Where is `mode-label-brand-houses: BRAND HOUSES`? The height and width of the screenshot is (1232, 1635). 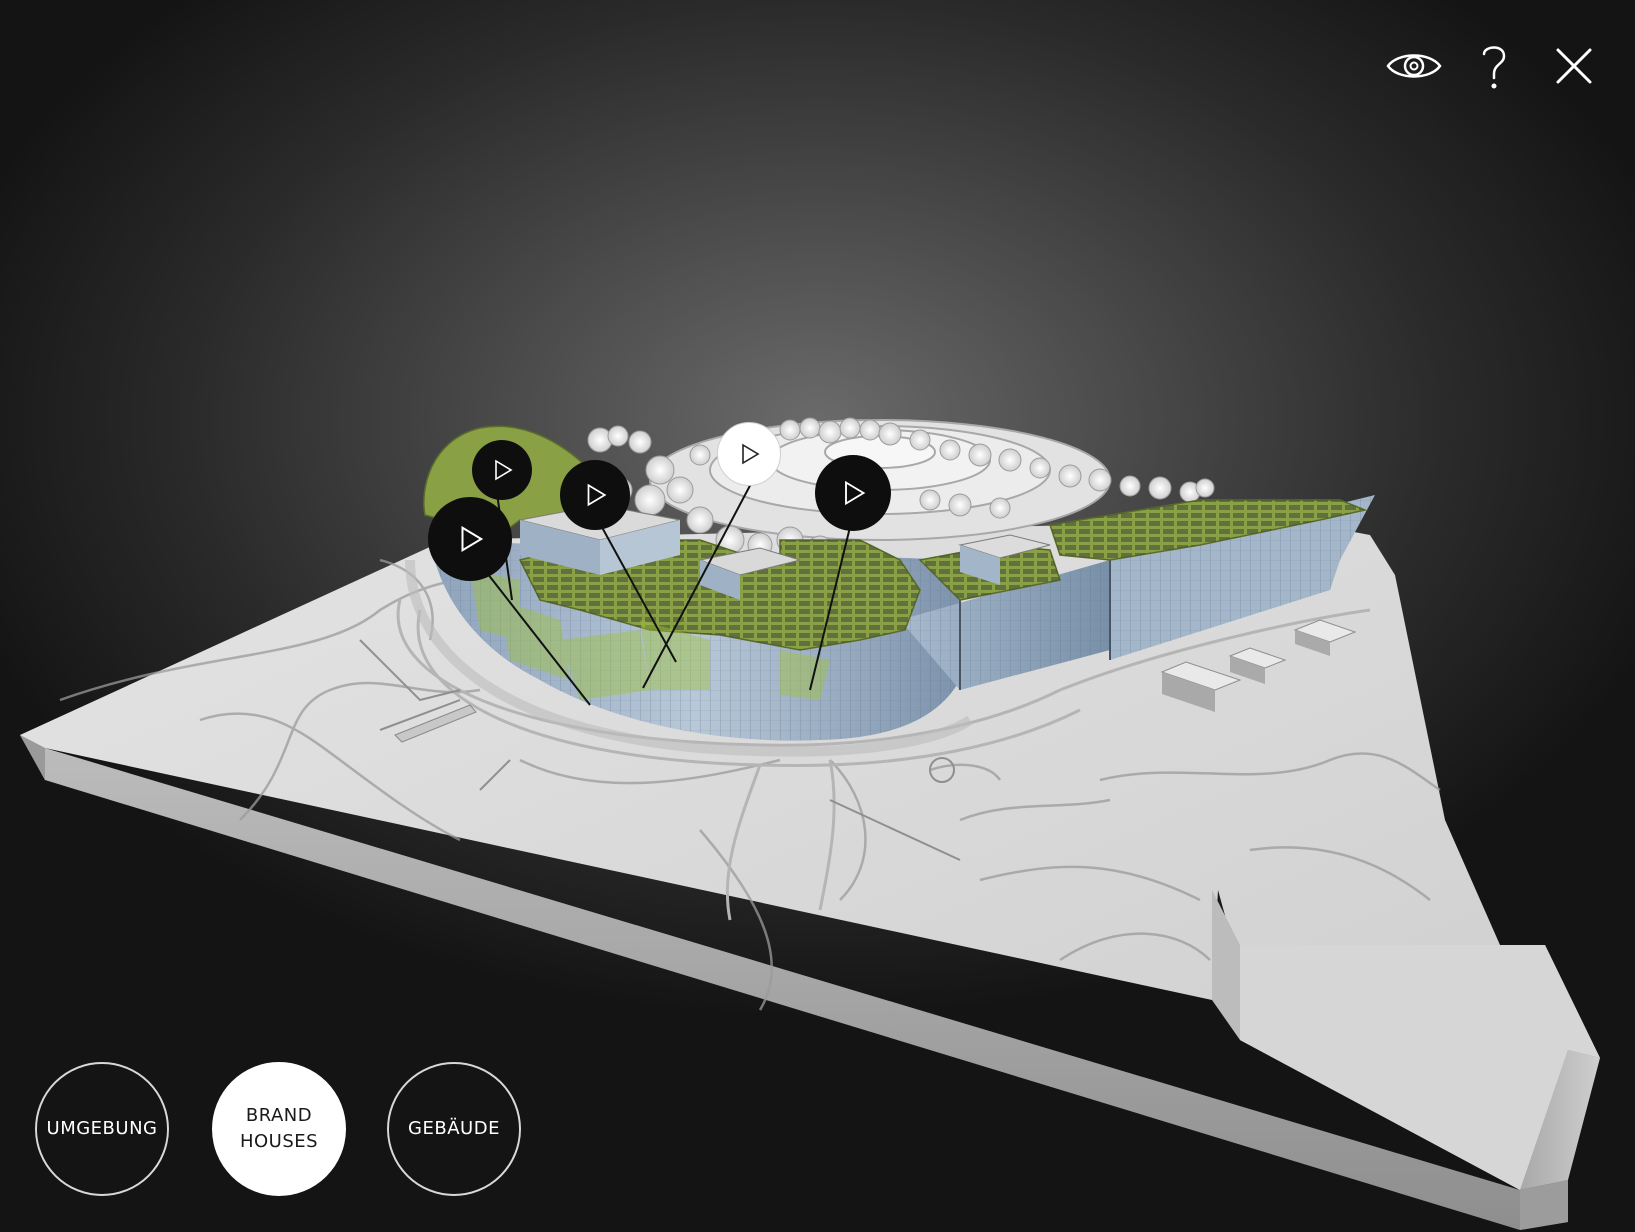 mode-label-brand-houses: BRAND HOUSES is located at coordinates (279, 1128).